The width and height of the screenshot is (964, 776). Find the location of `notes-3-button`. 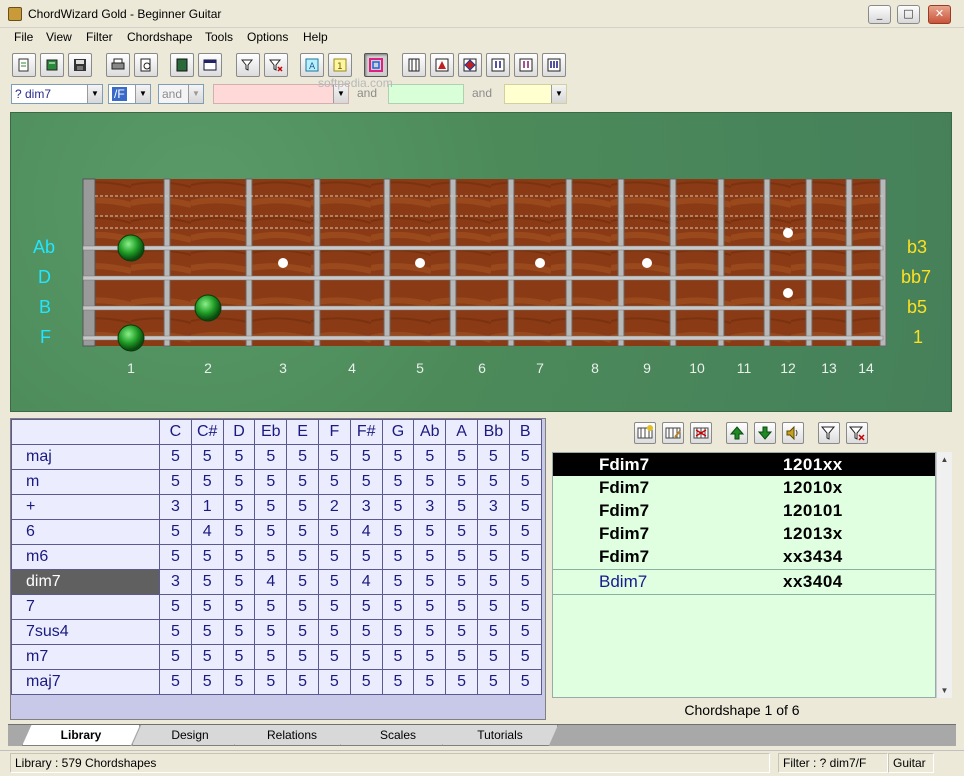

notes-3-button is located at coordinates (554, 65).